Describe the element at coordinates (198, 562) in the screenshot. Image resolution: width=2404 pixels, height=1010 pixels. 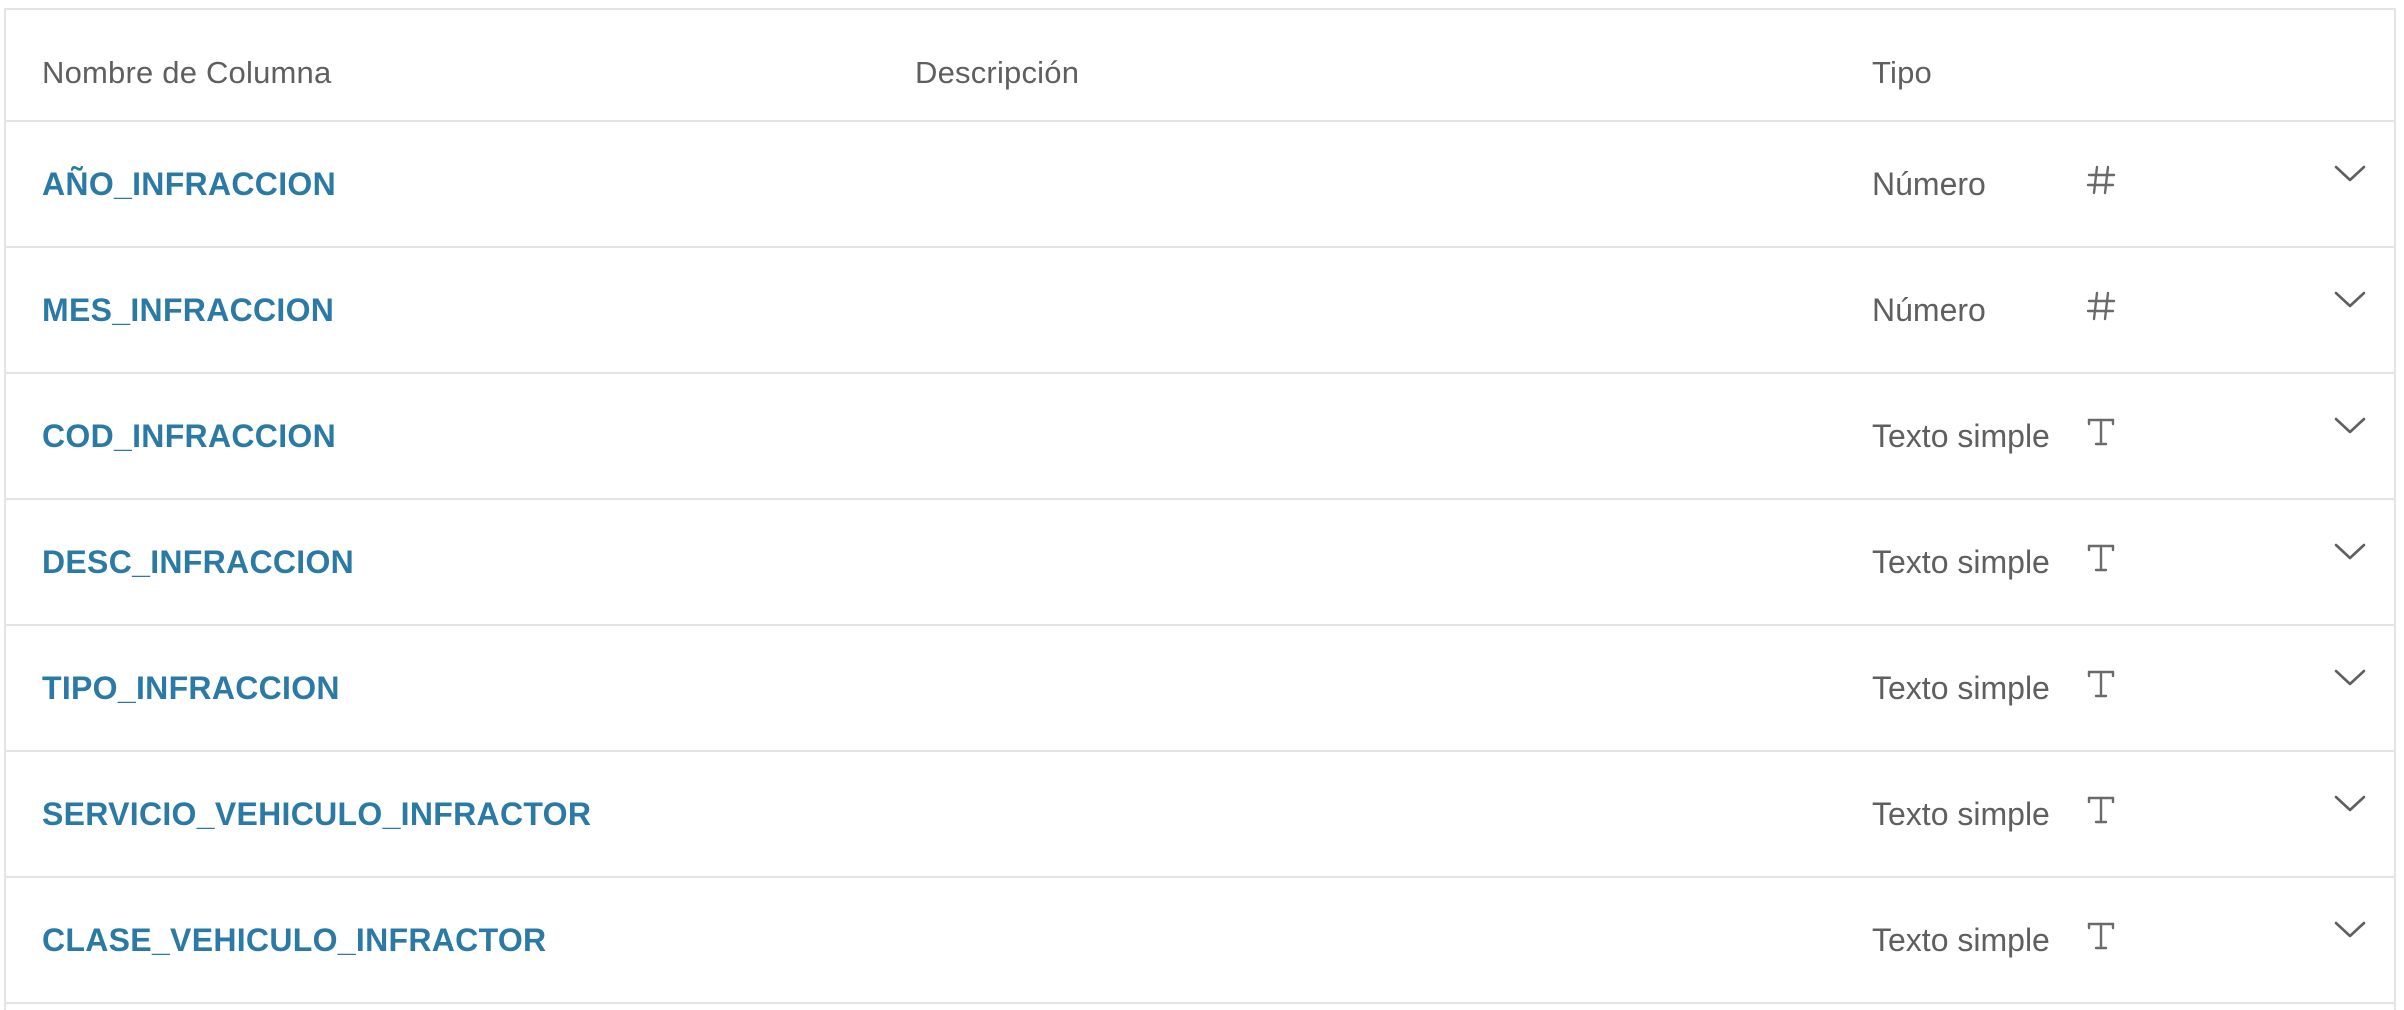
I see `column-name-link: DESC_INFRACCION` at that location.